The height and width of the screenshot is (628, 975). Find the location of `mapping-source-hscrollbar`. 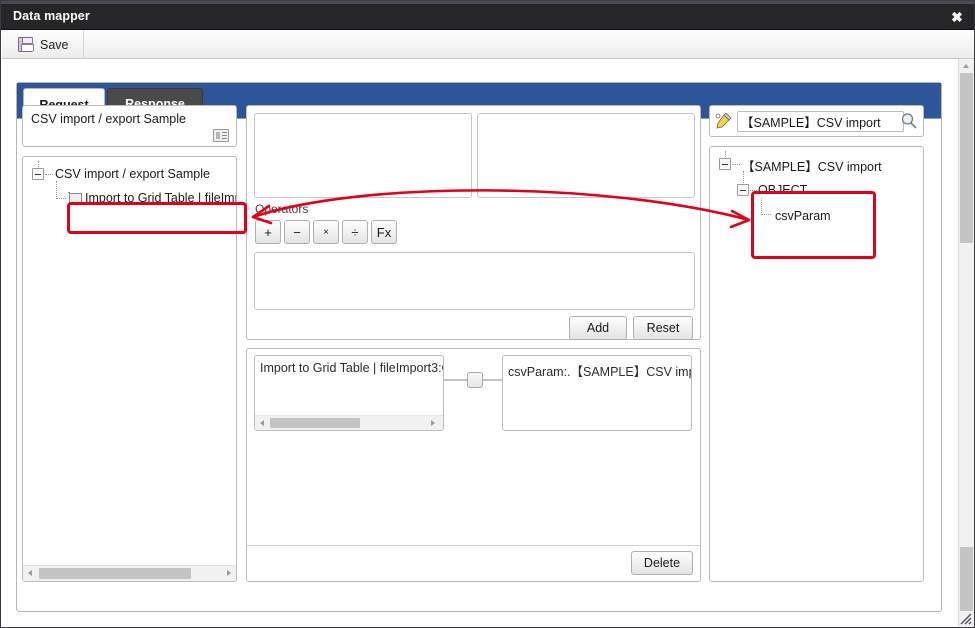

mapping-source-hscrollbar is located at coordinates (349, 422).